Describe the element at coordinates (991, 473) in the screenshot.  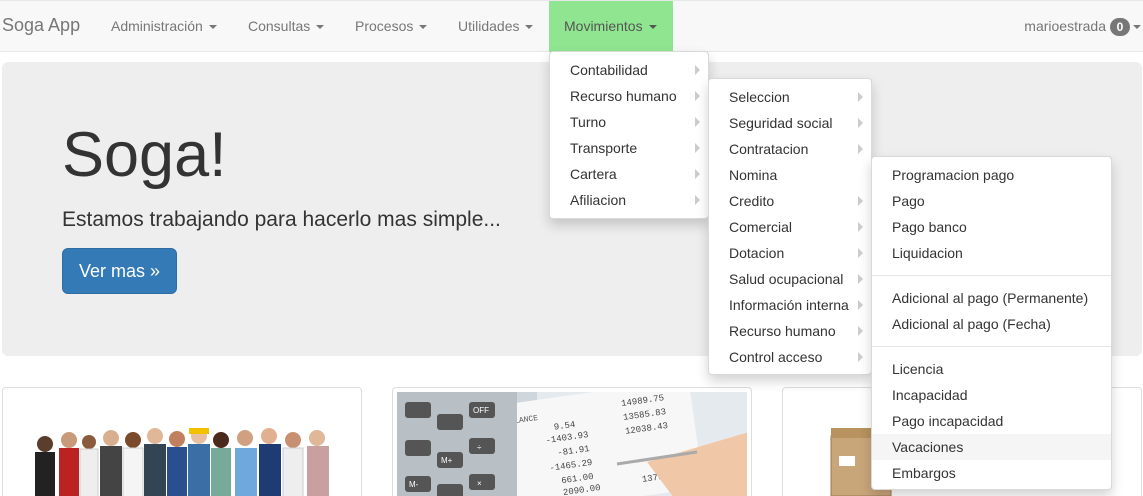
I see `menu-item-embargos: Embargos` at that location.